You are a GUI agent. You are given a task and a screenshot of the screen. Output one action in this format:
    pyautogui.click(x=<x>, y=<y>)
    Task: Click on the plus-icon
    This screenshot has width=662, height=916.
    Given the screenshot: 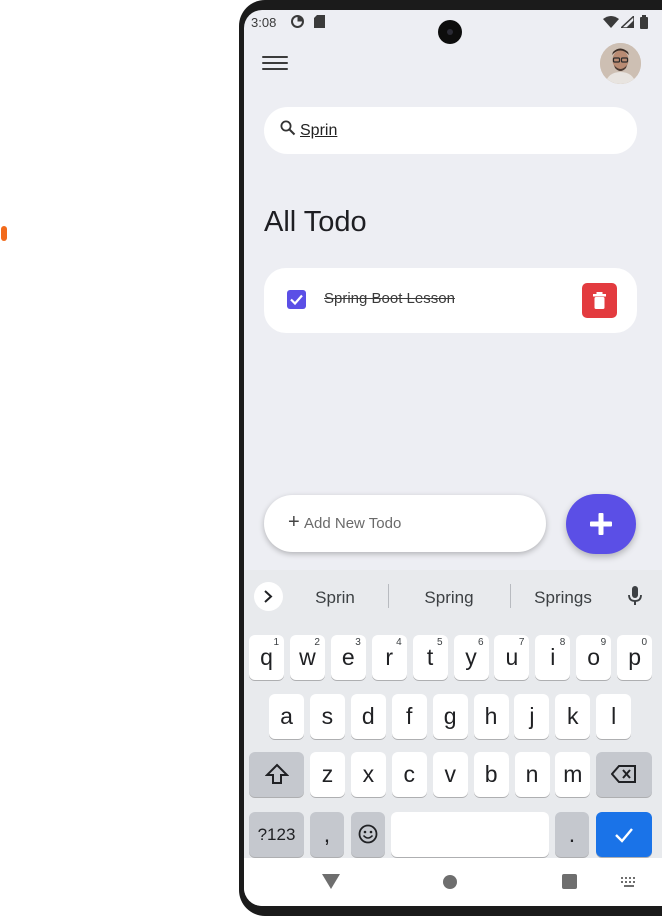 What is the action you would take?
    pyautogui.click(x=601, y=524)
    